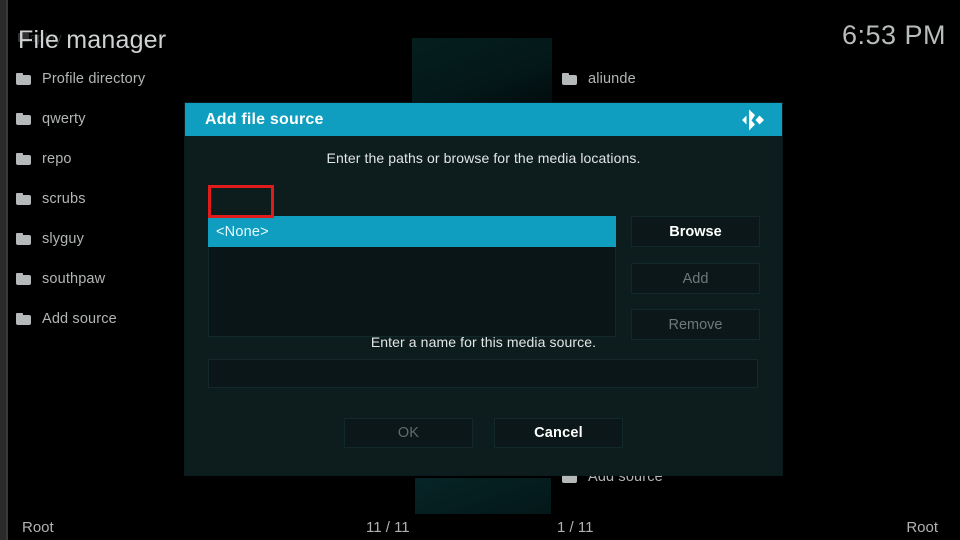 This screenshot has width=960, height=540. I want to click on list-item: slyguy, so click(50, 239).